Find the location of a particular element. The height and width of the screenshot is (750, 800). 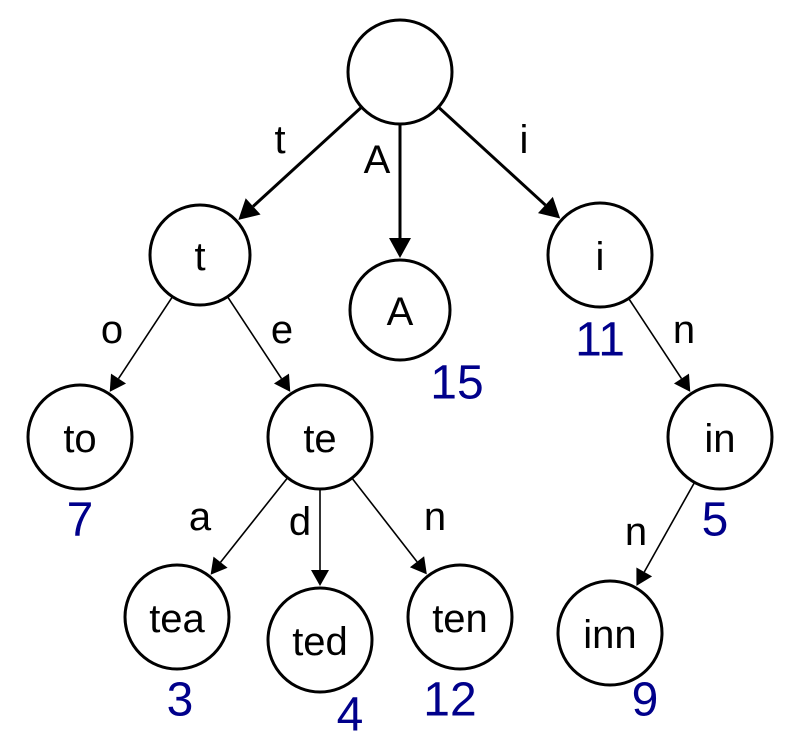

node-value: 7 is located at coordinates (80, 520).